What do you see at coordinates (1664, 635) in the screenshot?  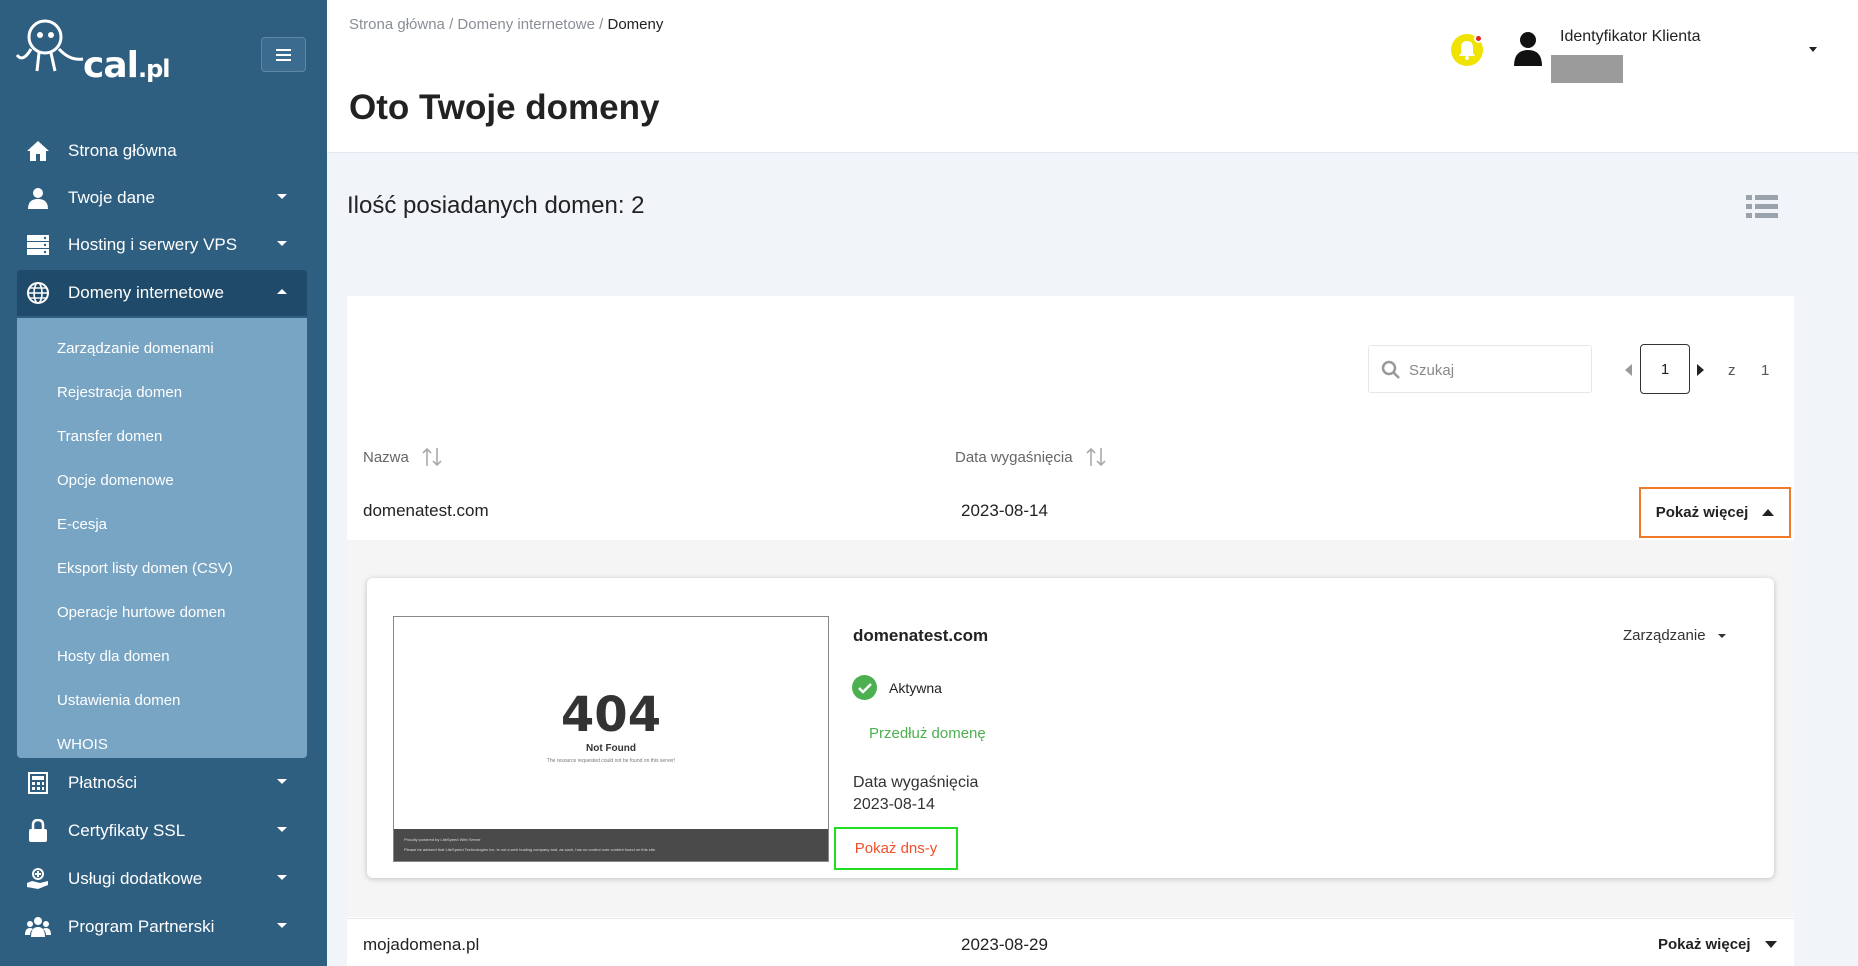 I see `manage-dropdown-label: Zarządzanie` at bounding box center [1664, 635].